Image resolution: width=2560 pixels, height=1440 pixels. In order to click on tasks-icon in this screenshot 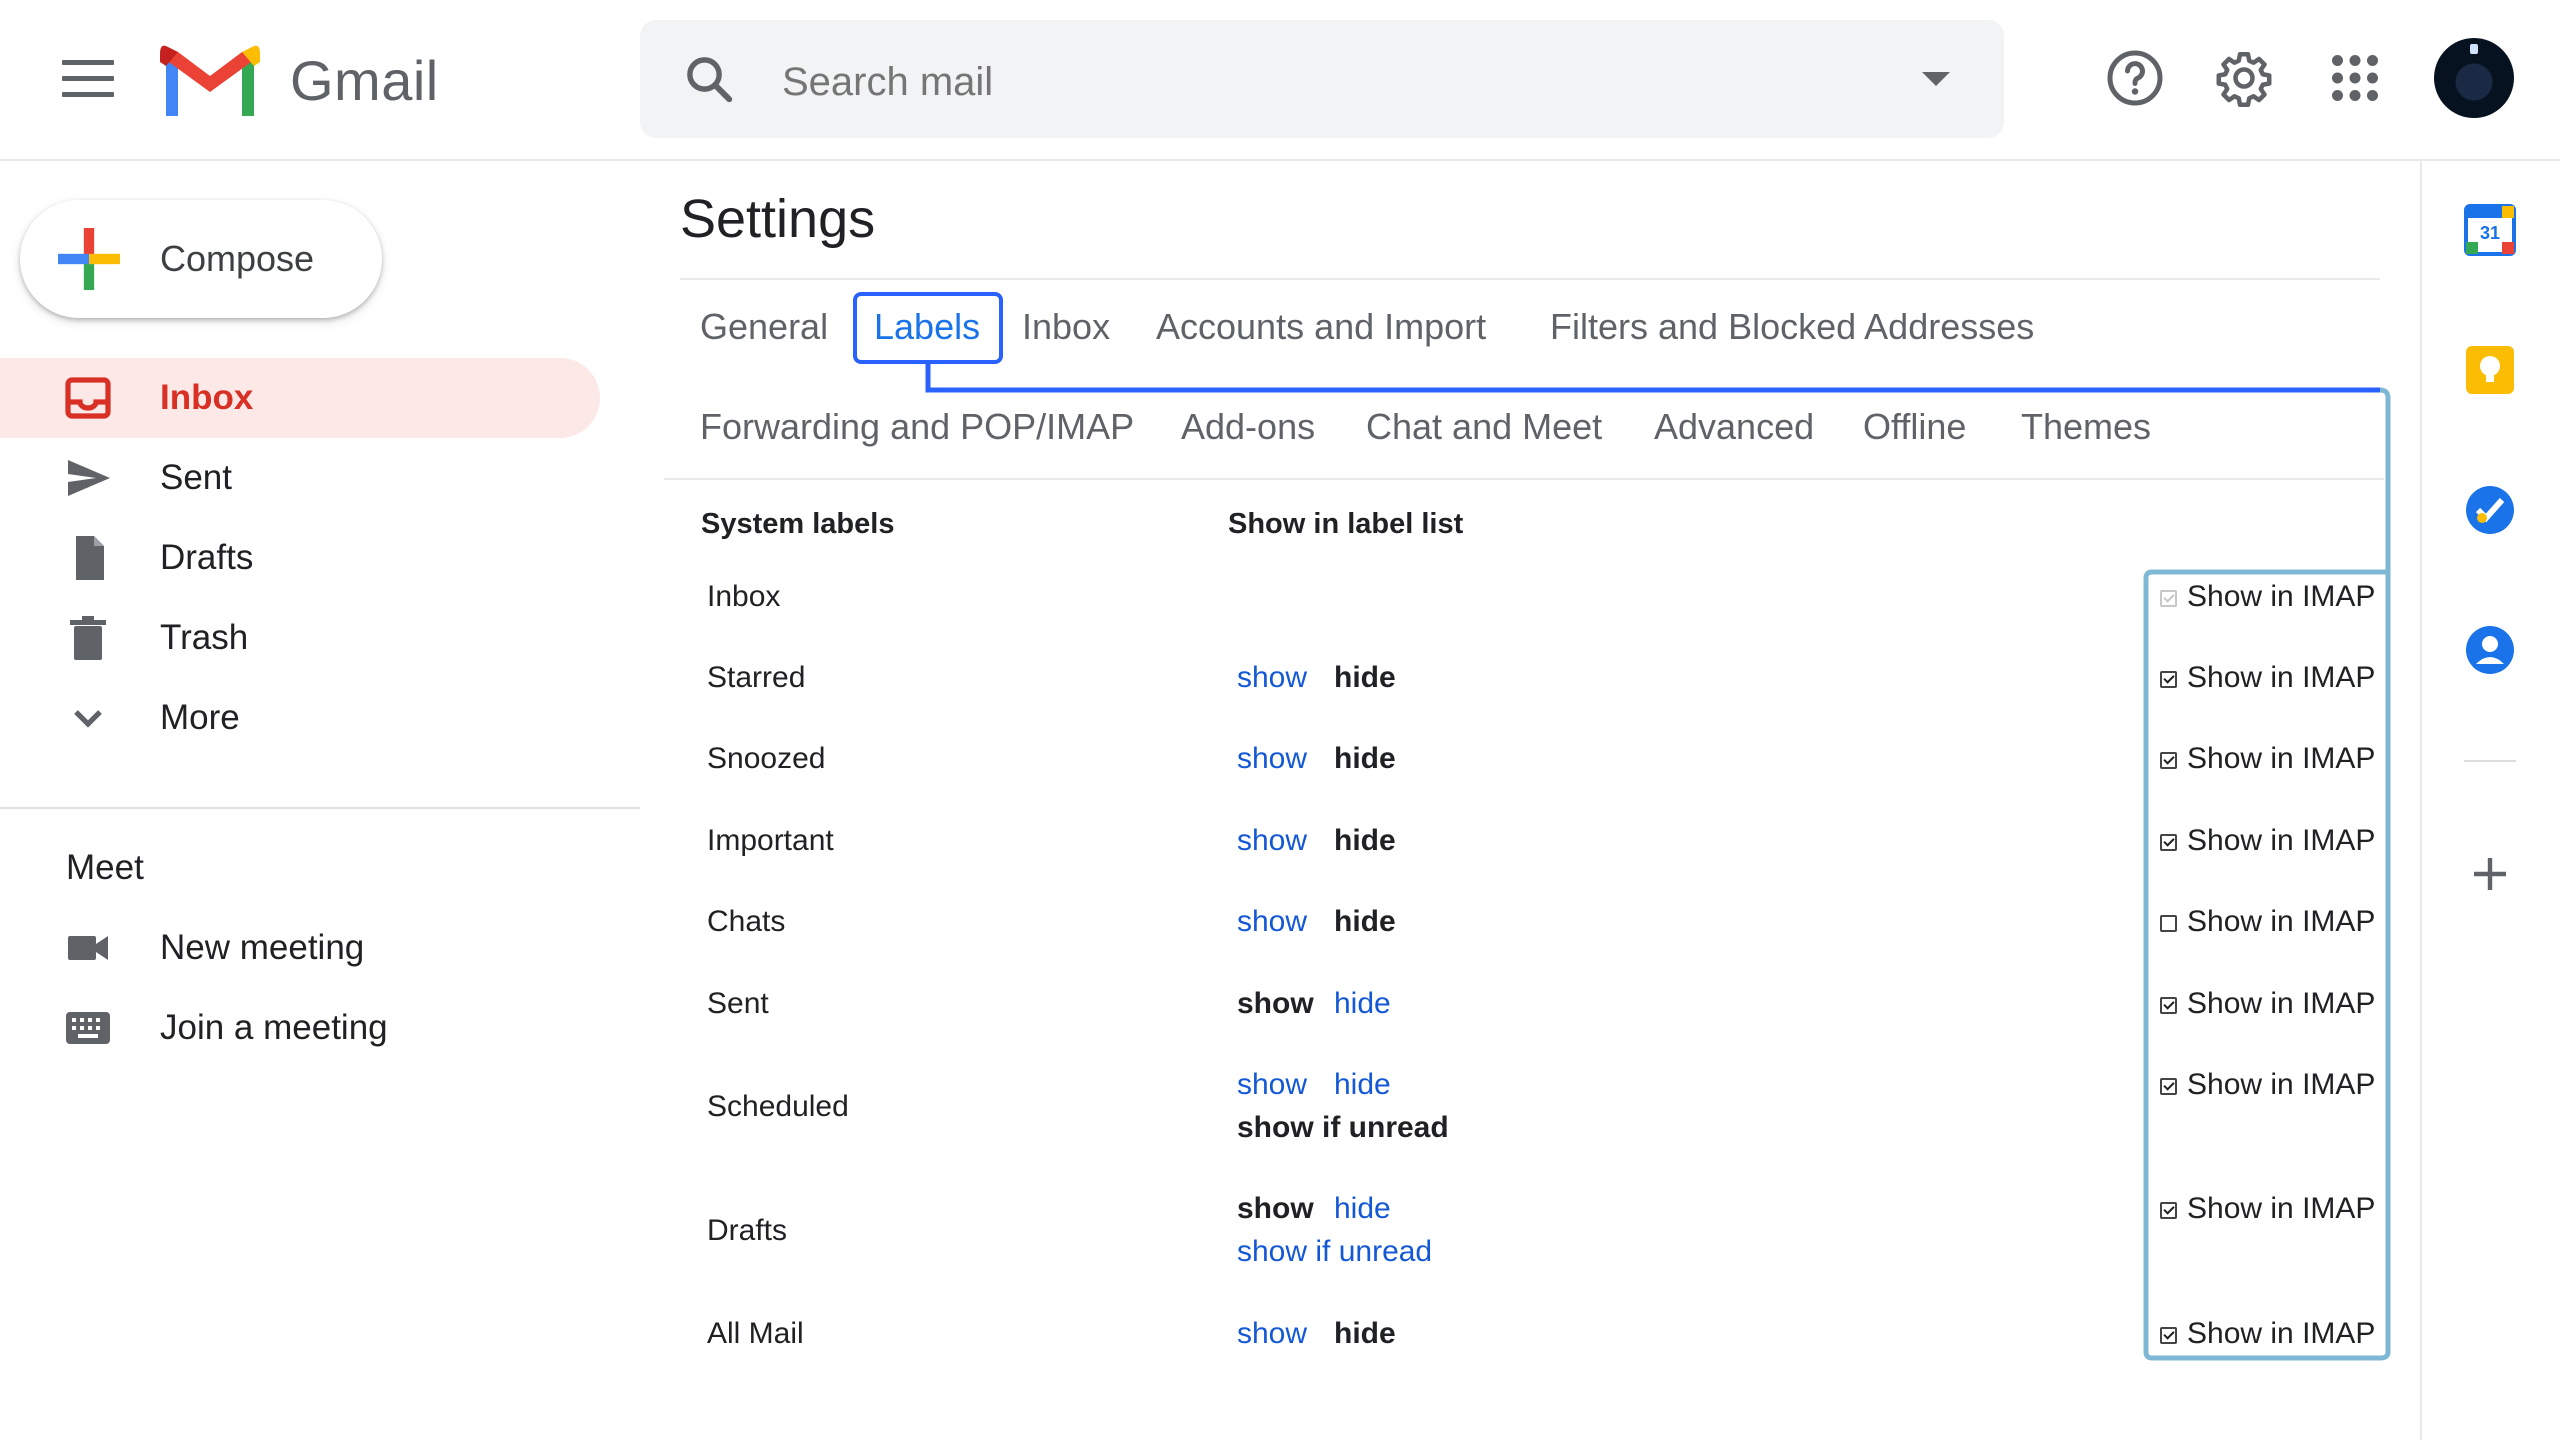, I will do `click(2490, 510)`.